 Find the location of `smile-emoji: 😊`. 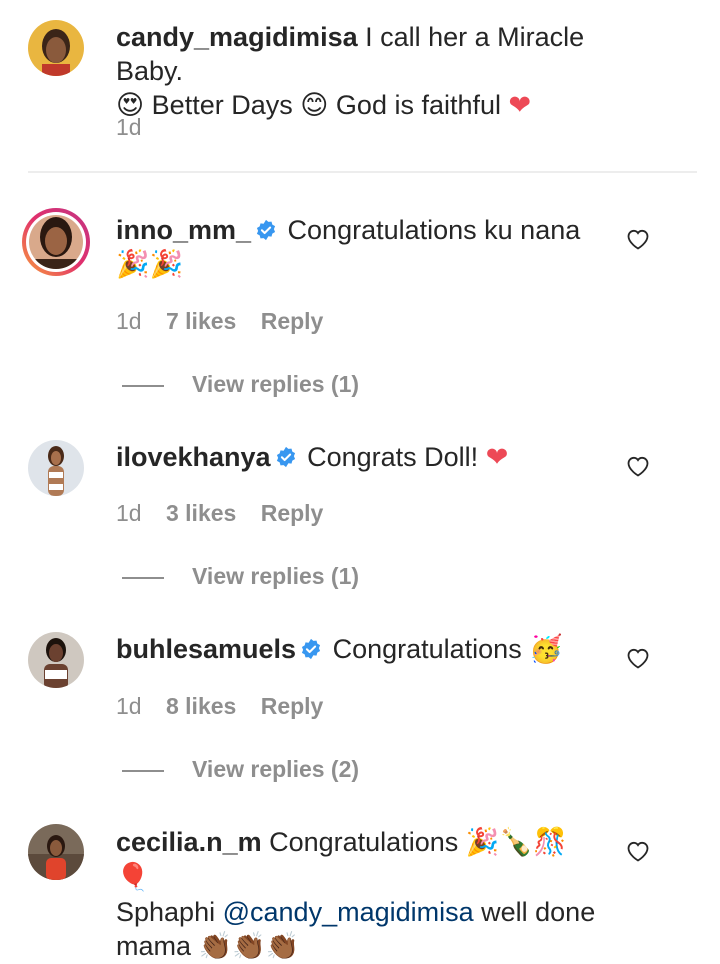

smile-emoji: 😊 is located at coordinates (314, 105).